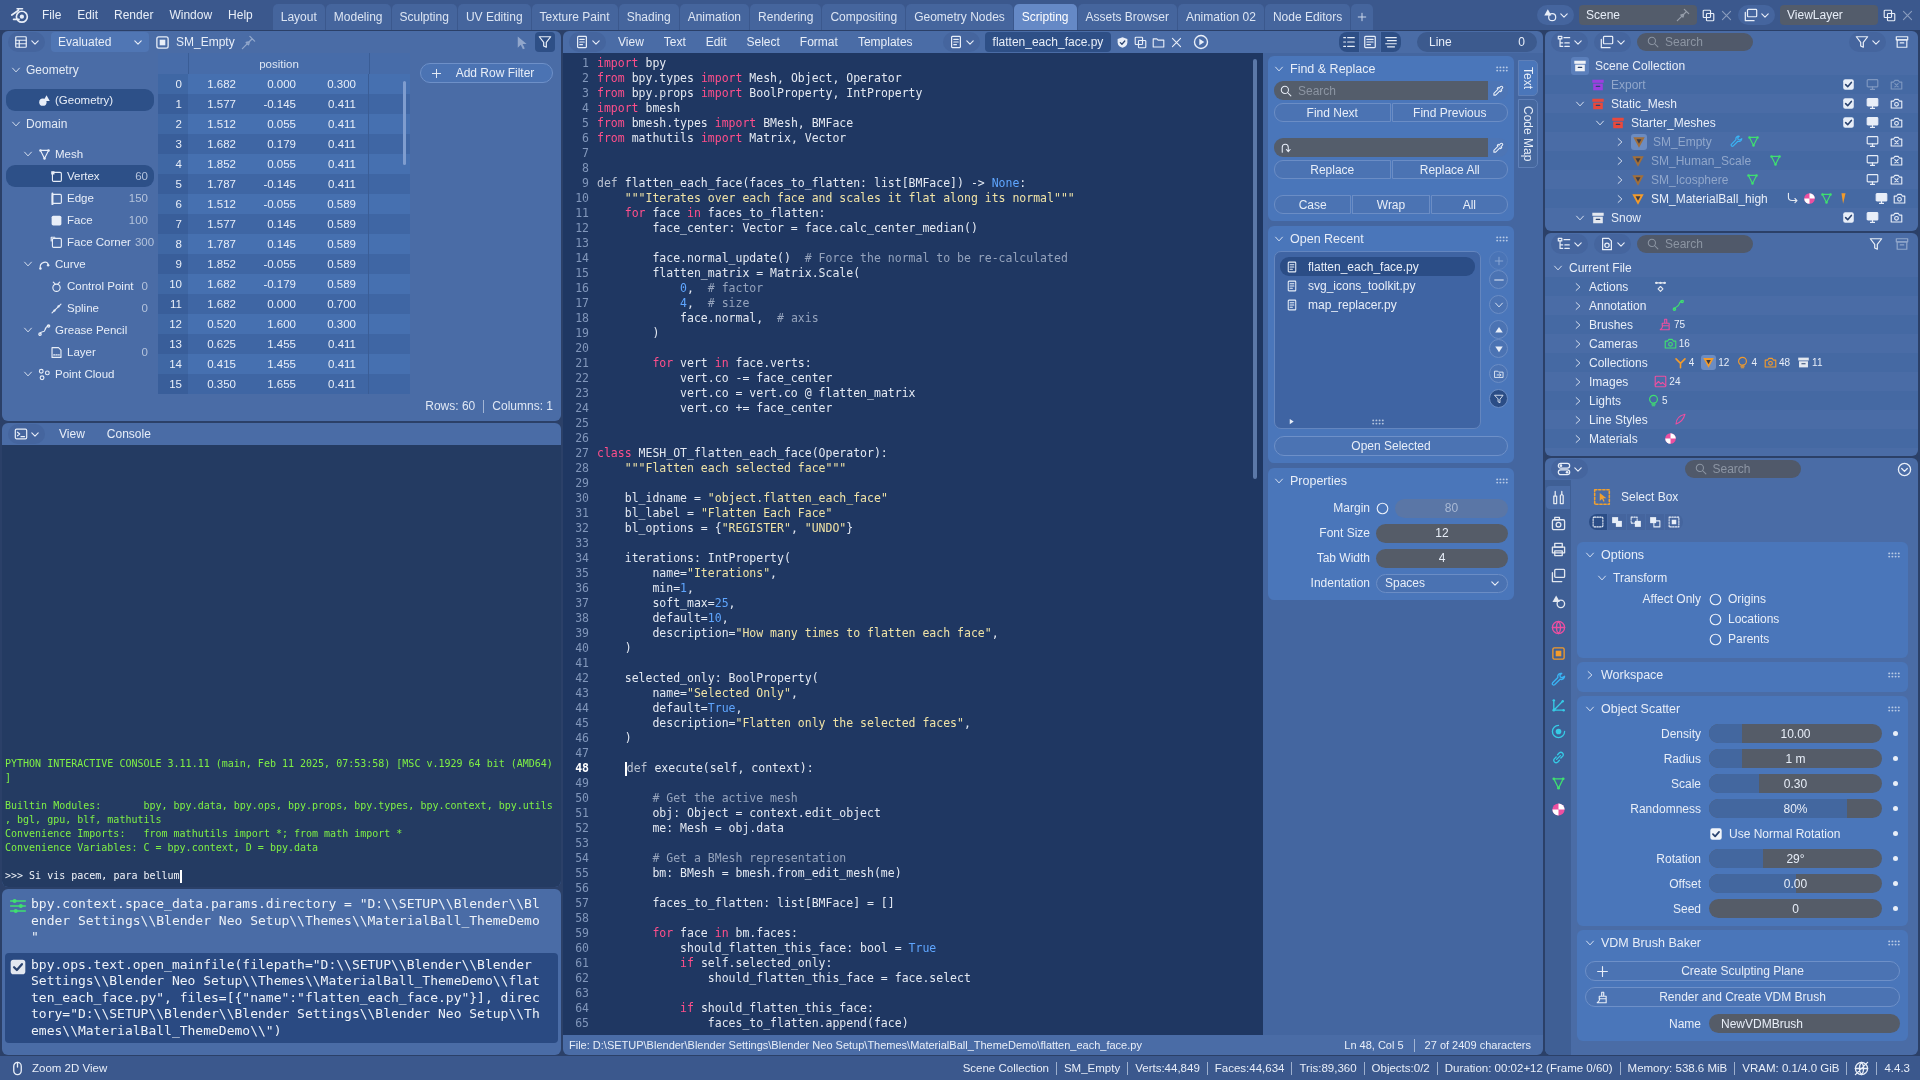  I want to click on outliner-row: Starter_Meshes, so click(1731, 122).